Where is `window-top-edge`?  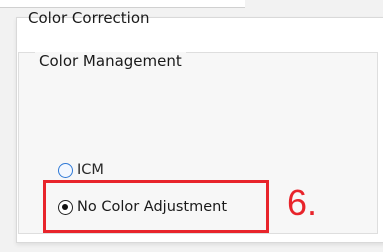
window-top-edge is located at coordinates (122, 4).